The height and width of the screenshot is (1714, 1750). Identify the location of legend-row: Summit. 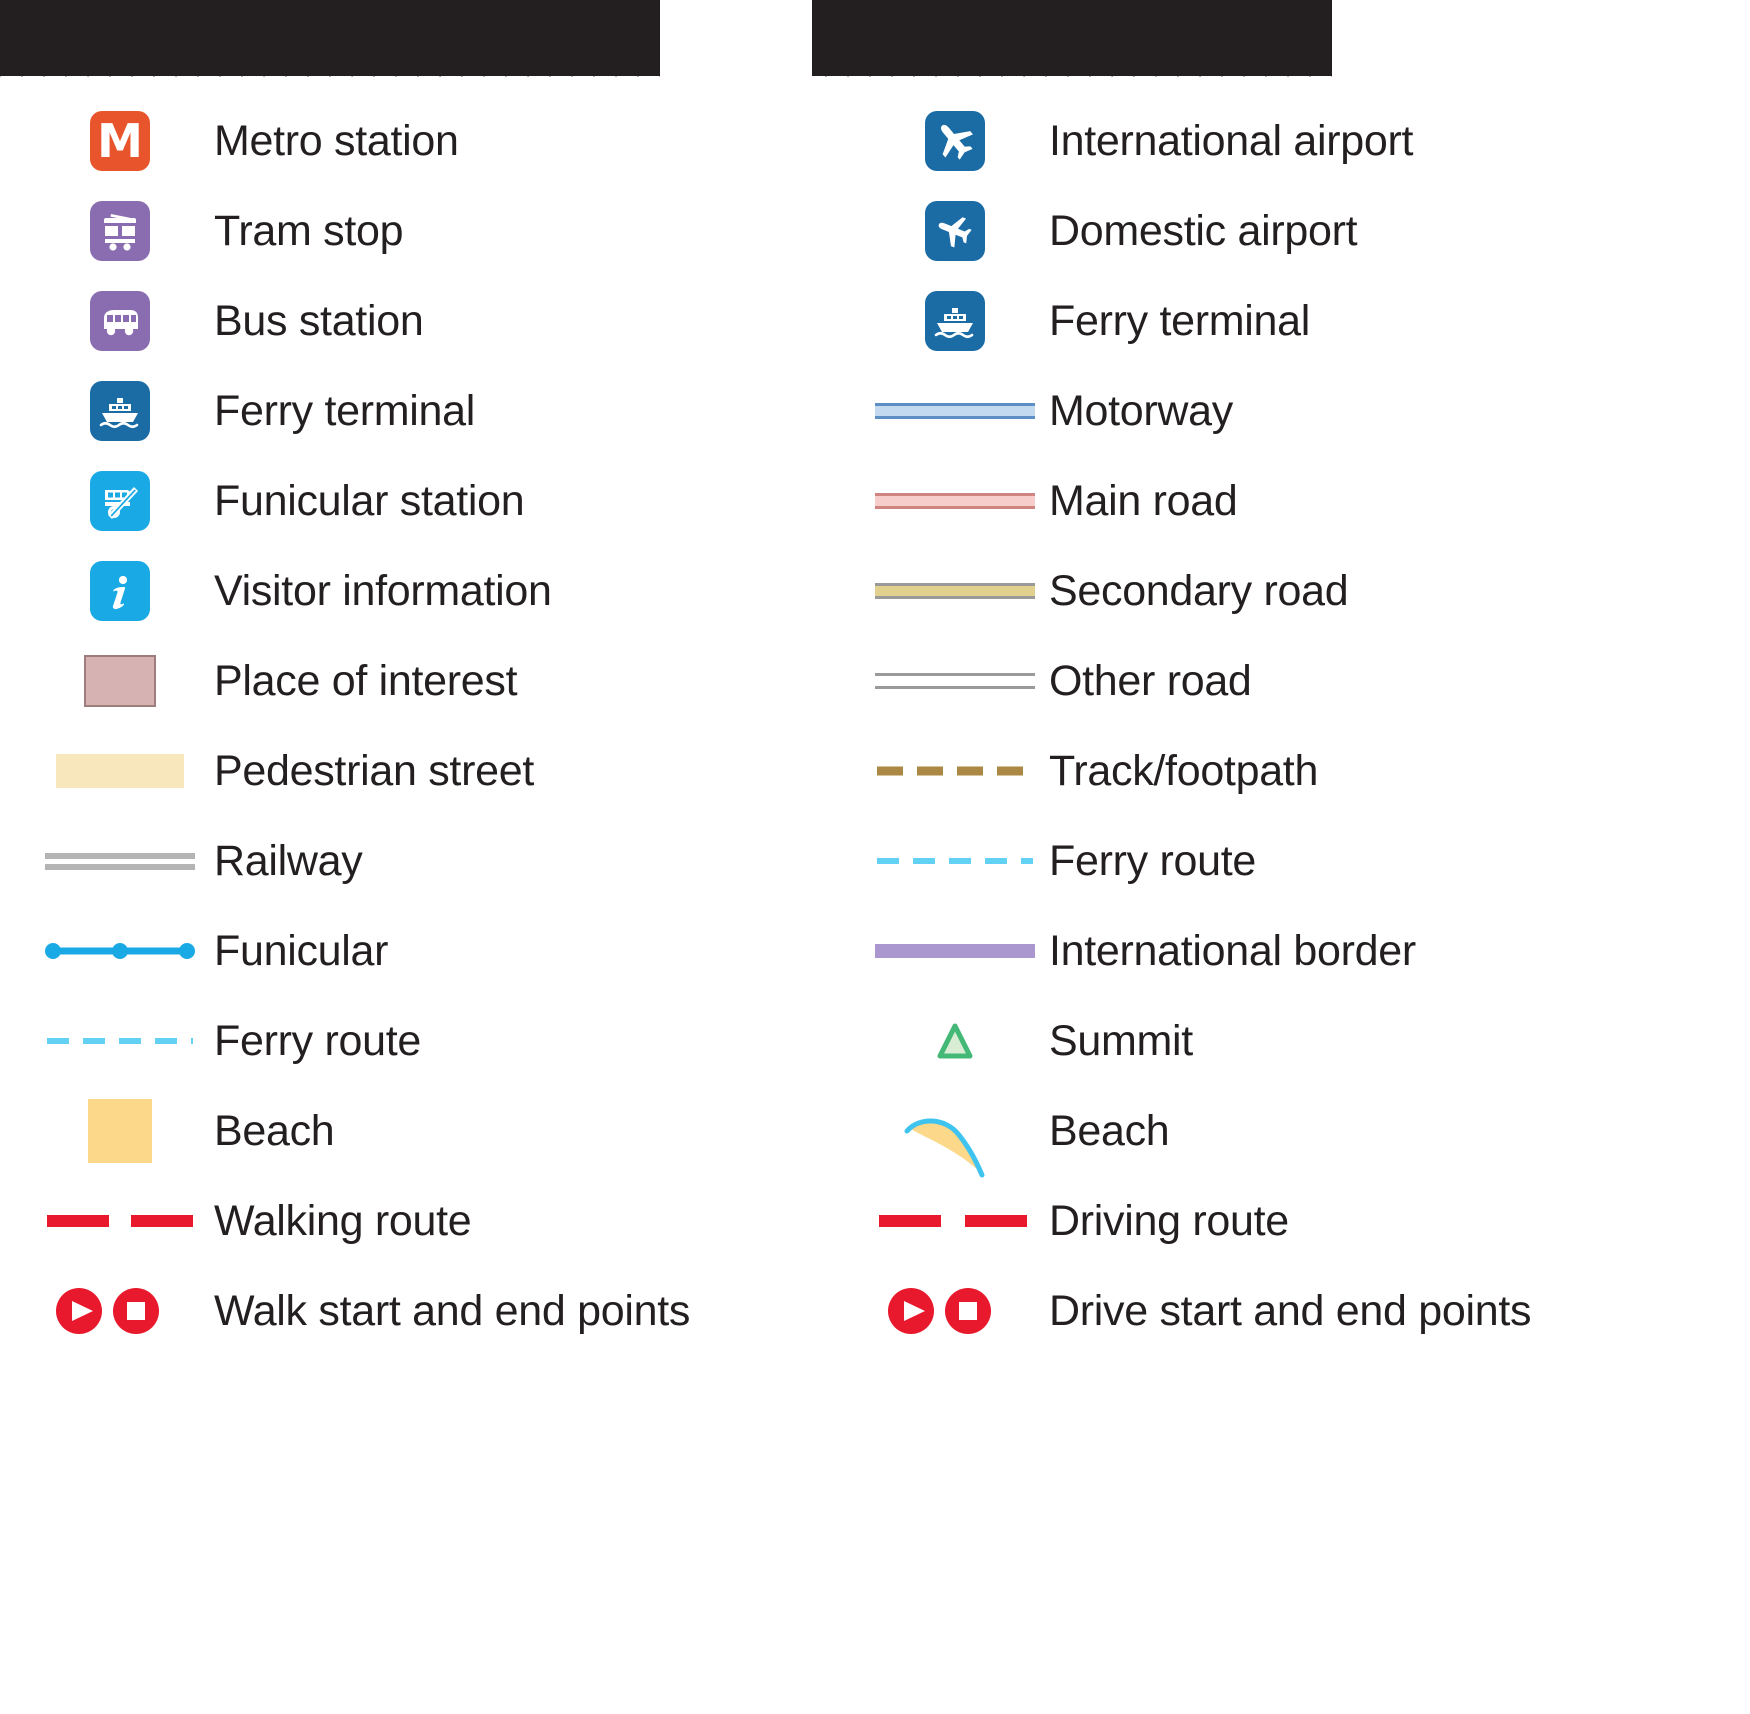
(893, 1041).